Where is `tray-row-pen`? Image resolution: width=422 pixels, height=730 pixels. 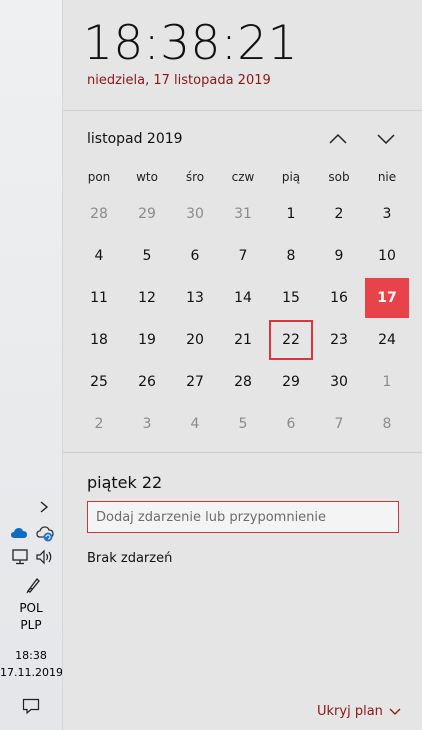 tray-row-pen is located at coordinates (33, 585).